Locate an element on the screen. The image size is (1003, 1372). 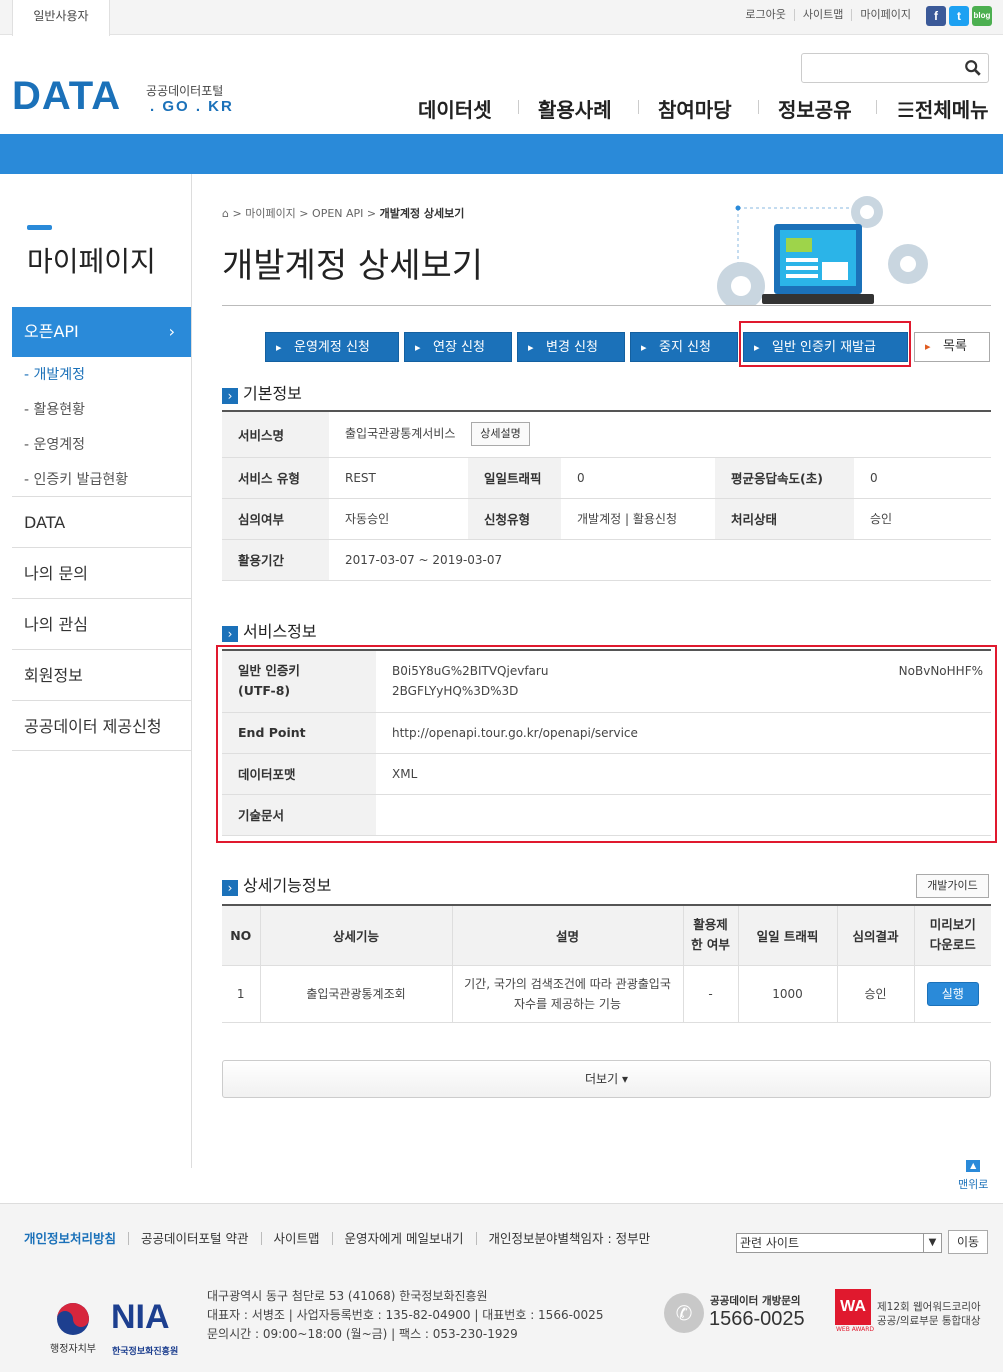
col-header-description: 설명 is located at coordinates (567, 935).